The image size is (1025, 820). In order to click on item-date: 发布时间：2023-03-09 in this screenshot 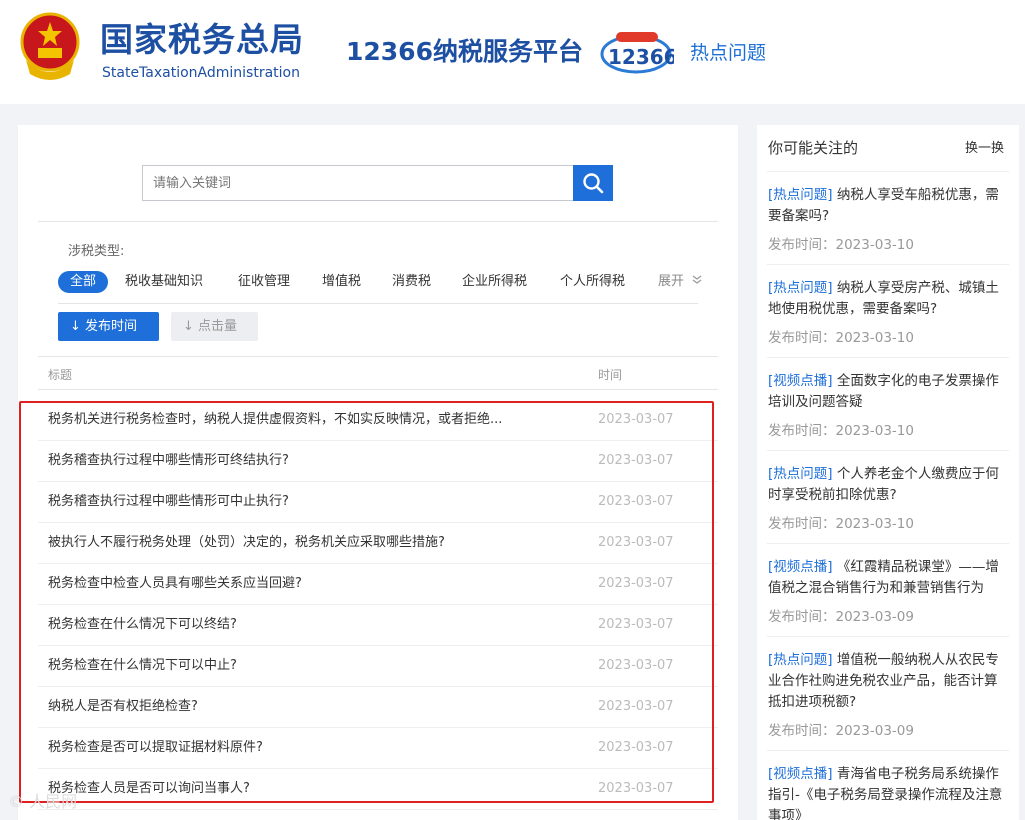, I will do `click(841, 617)`.